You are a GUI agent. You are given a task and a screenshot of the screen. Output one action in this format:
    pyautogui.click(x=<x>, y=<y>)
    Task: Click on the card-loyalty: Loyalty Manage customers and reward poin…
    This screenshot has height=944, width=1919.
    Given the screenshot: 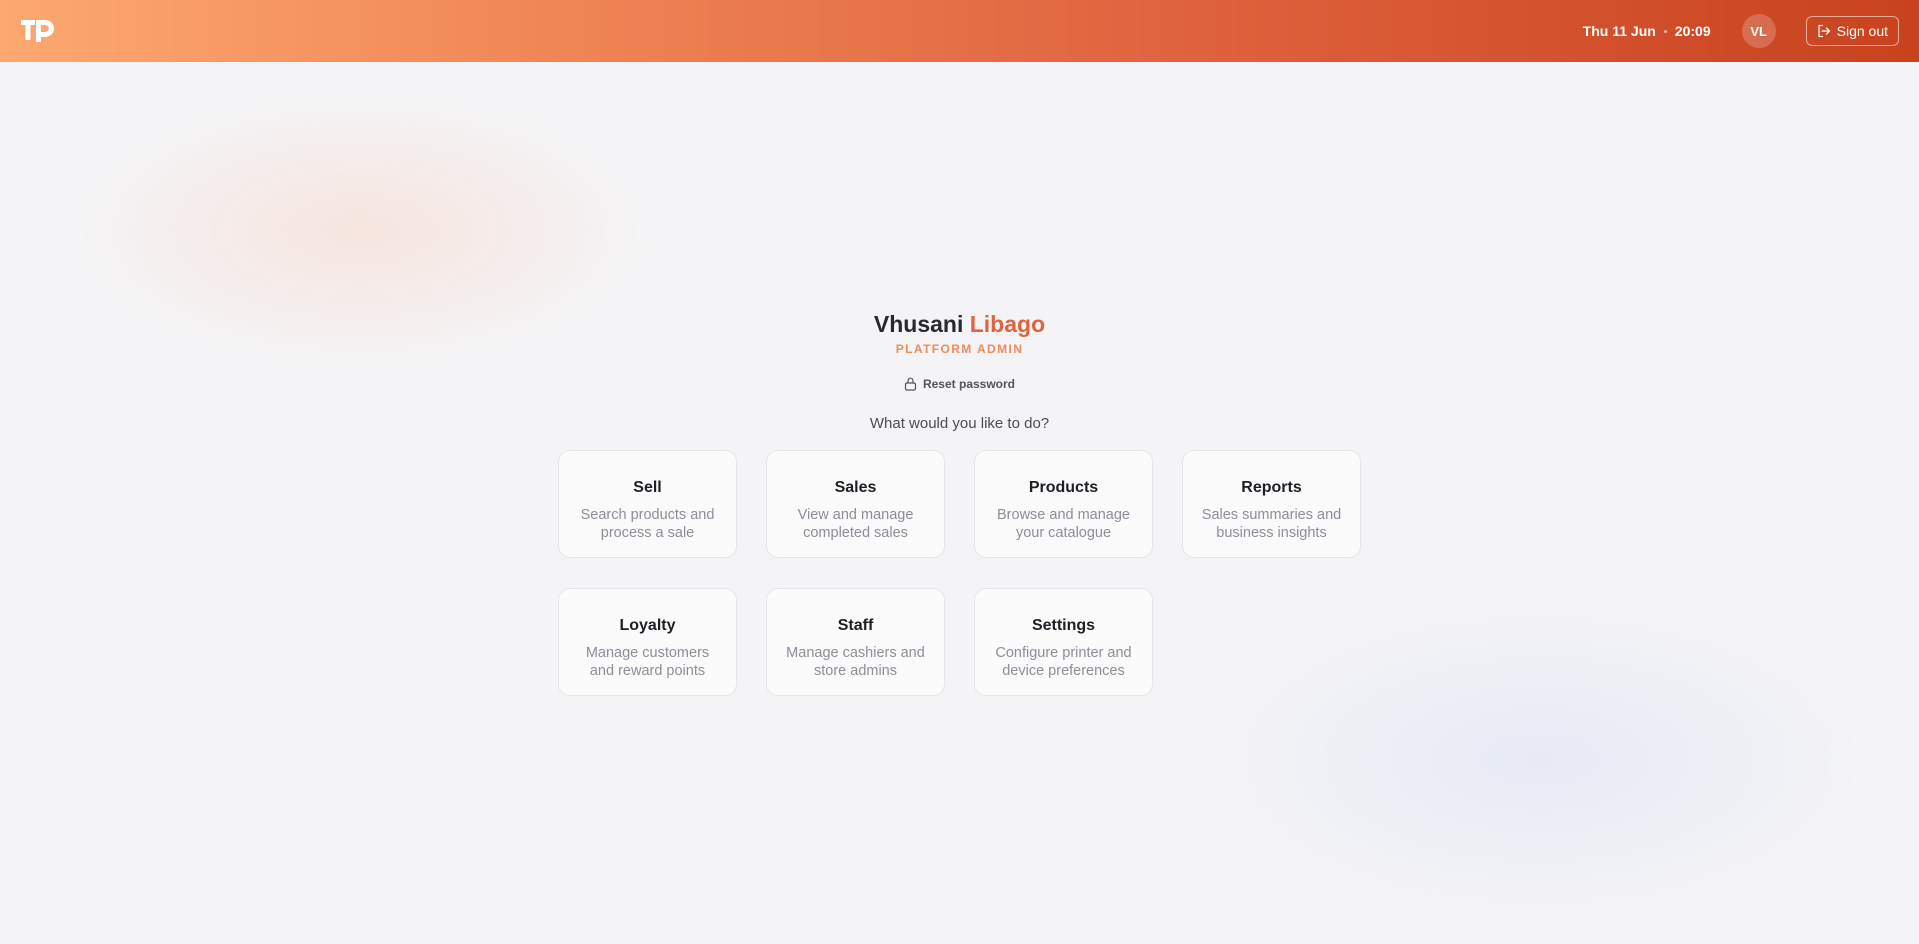 What is the action you would take?
    pyautogui.click(x=647, y=642)
    